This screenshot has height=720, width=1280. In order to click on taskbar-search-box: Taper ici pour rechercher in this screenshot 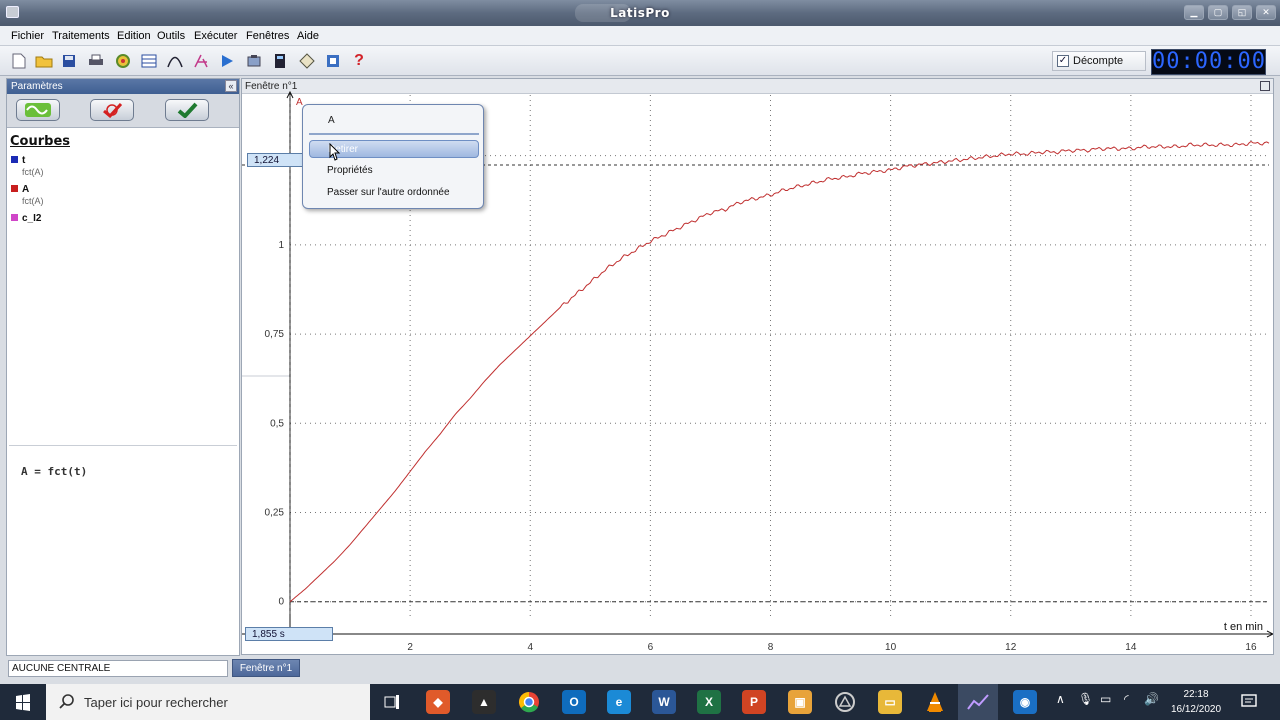, I will do `click(208, 702)`.